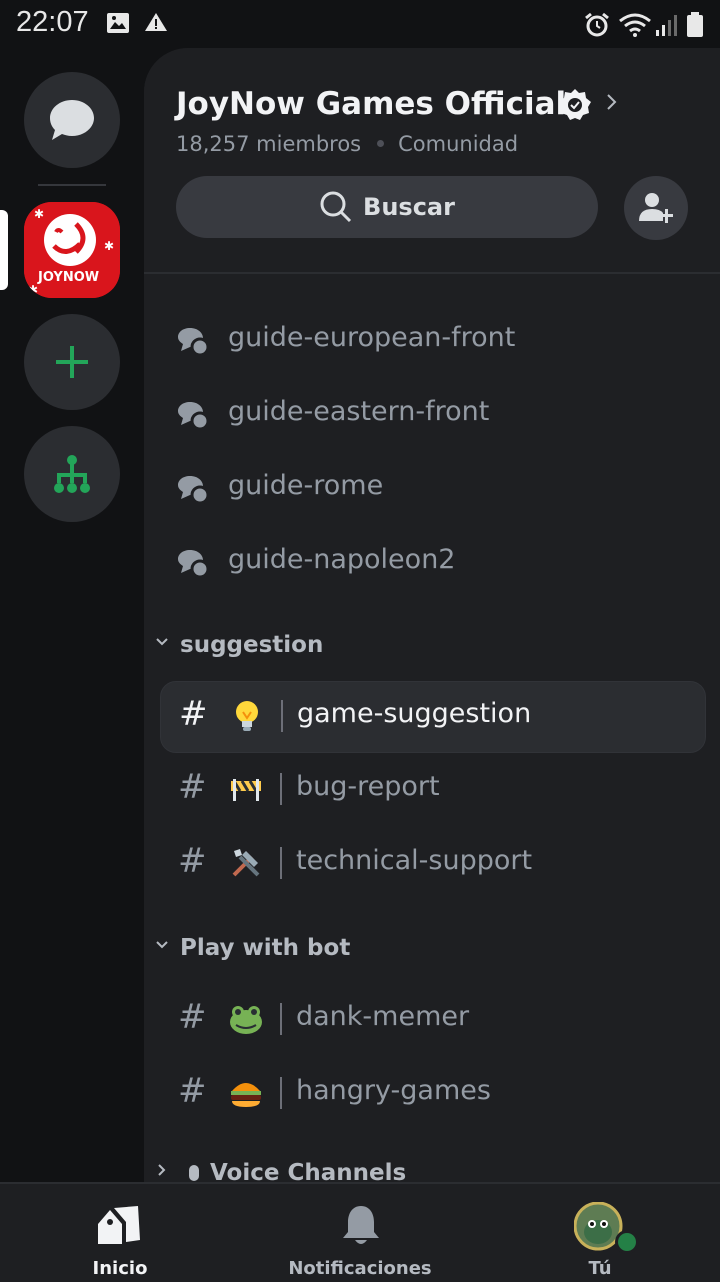 Image resolution: width=720 pixels, height=1282 pixels. I want to click on joynow-logo: ✱ ✱ ✱ JOYNOW, so click(72, 250).